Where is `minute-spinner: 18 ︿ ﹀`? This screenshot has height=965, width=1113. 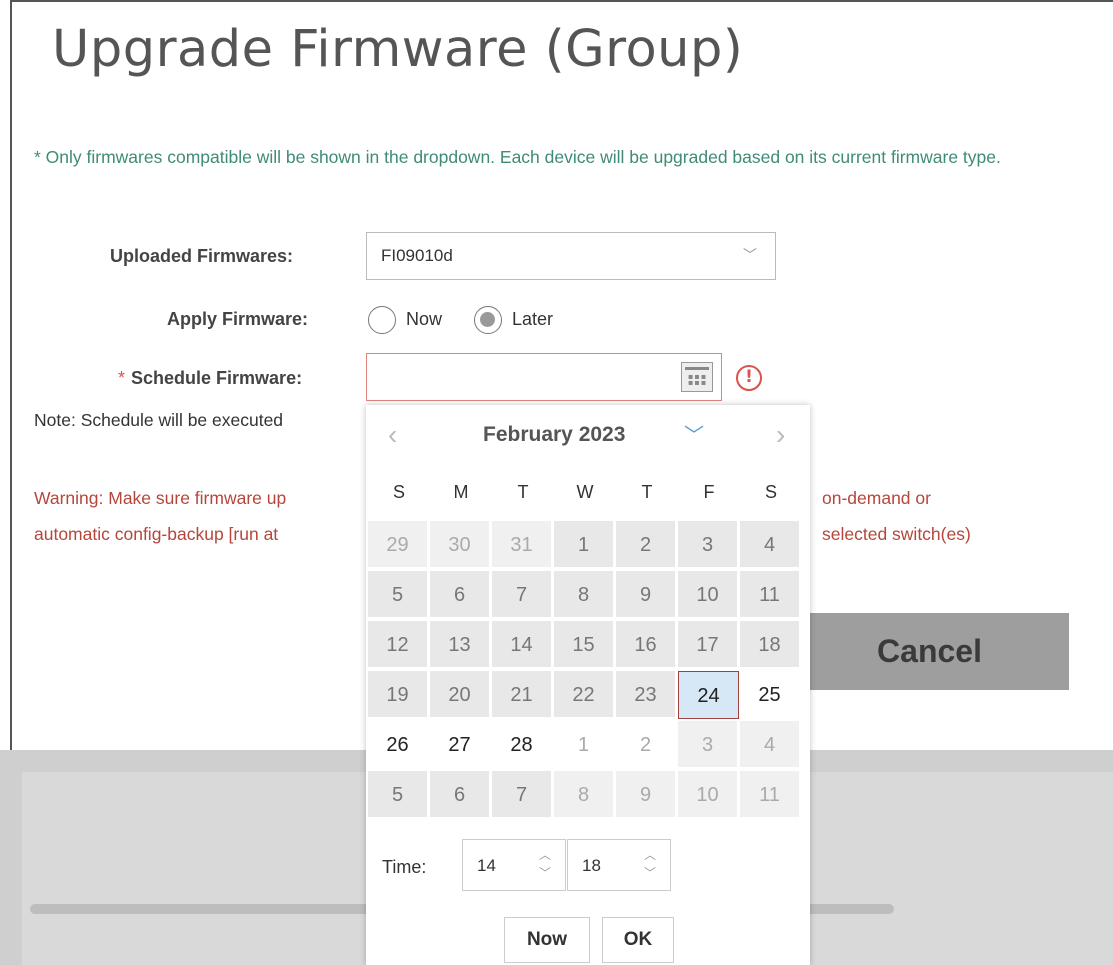 minute-spinner: 18 ︿ ﹀ is located at coordinates (619, 865).